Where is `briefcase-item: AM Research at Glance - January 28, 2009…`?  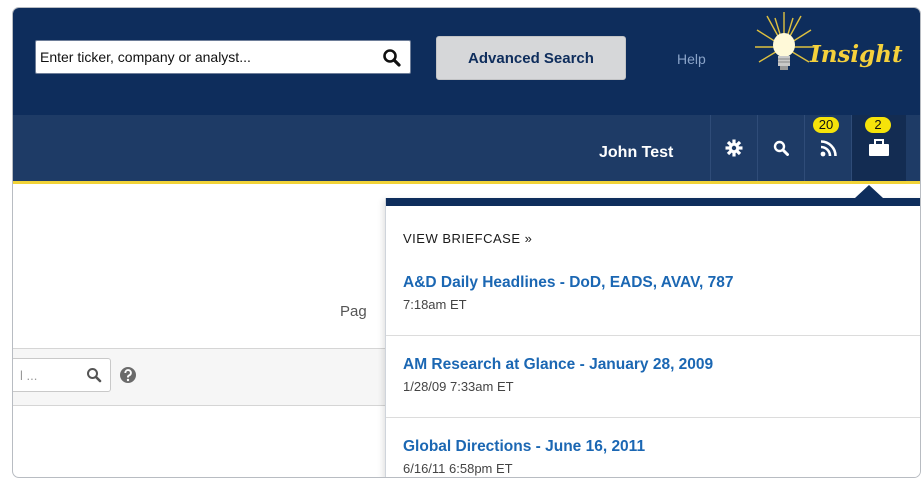
briefcase-item: AM Research at Glance - January 28, 2009… is located at coordinates (653, 386).